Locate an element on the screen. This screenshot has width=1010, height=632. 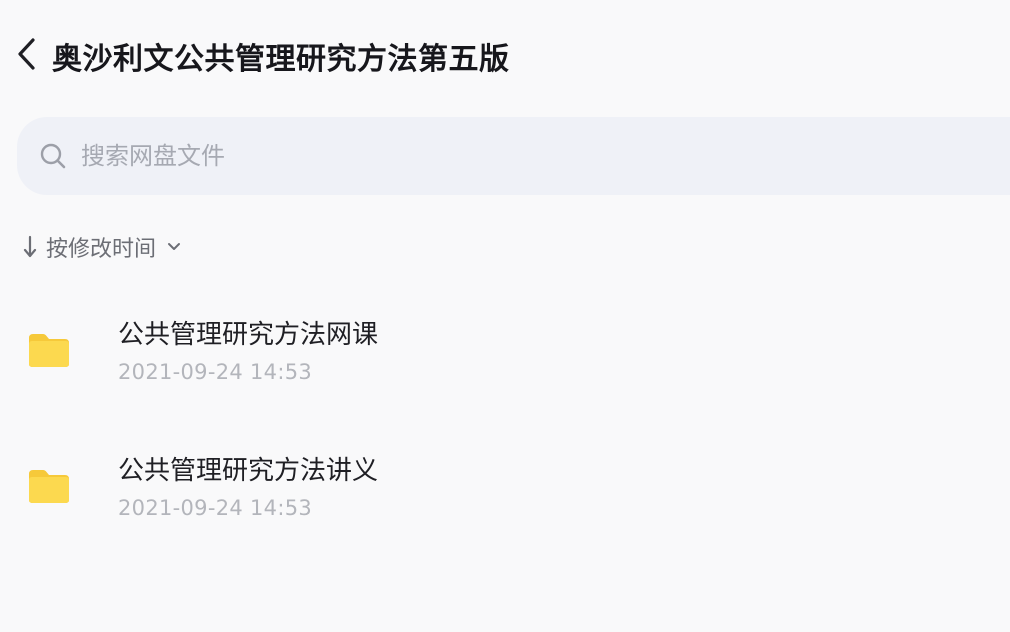
search-bar is located at coordinates (513, 156).